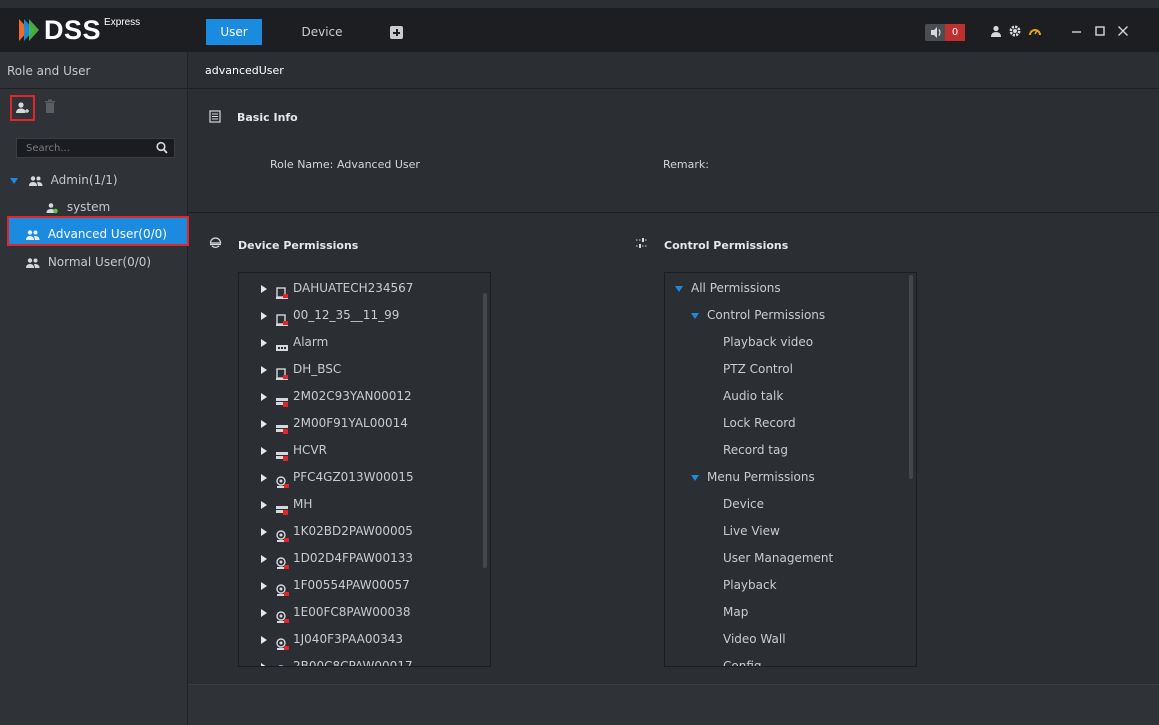 This screenshot has width=1159, height=725. I want to click on tree-item-system: system, so click(77, 207).